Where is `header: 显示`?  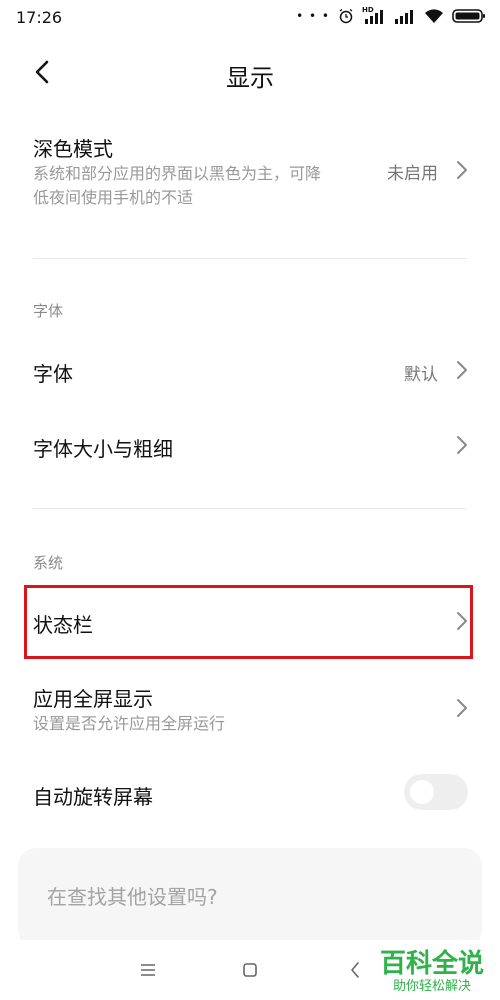
header: 显示 is located at coordinates (250, 72).